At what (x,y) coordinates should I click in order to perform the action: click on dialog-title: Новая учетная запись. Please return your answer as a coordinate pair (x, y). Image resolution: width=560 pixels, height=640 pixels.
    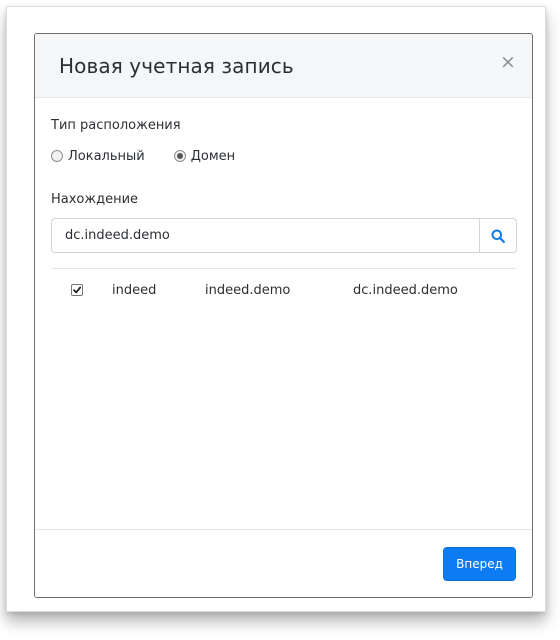
    Looking at the image, I should click on (176, 66).